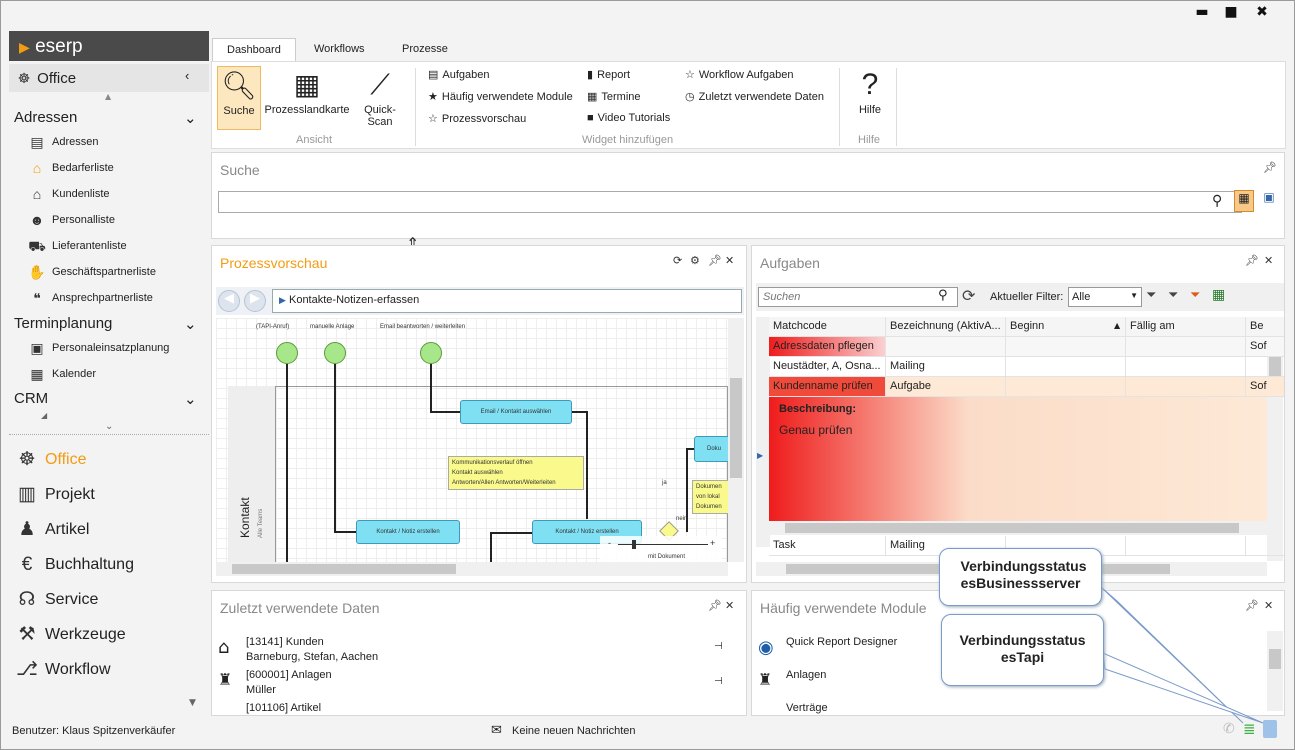 The width and height of the screenshot is (1295, 750). Describe the element at coordinates (1229, 729) in the screenshot. I see `phone-status-icon: ✆` at that location.